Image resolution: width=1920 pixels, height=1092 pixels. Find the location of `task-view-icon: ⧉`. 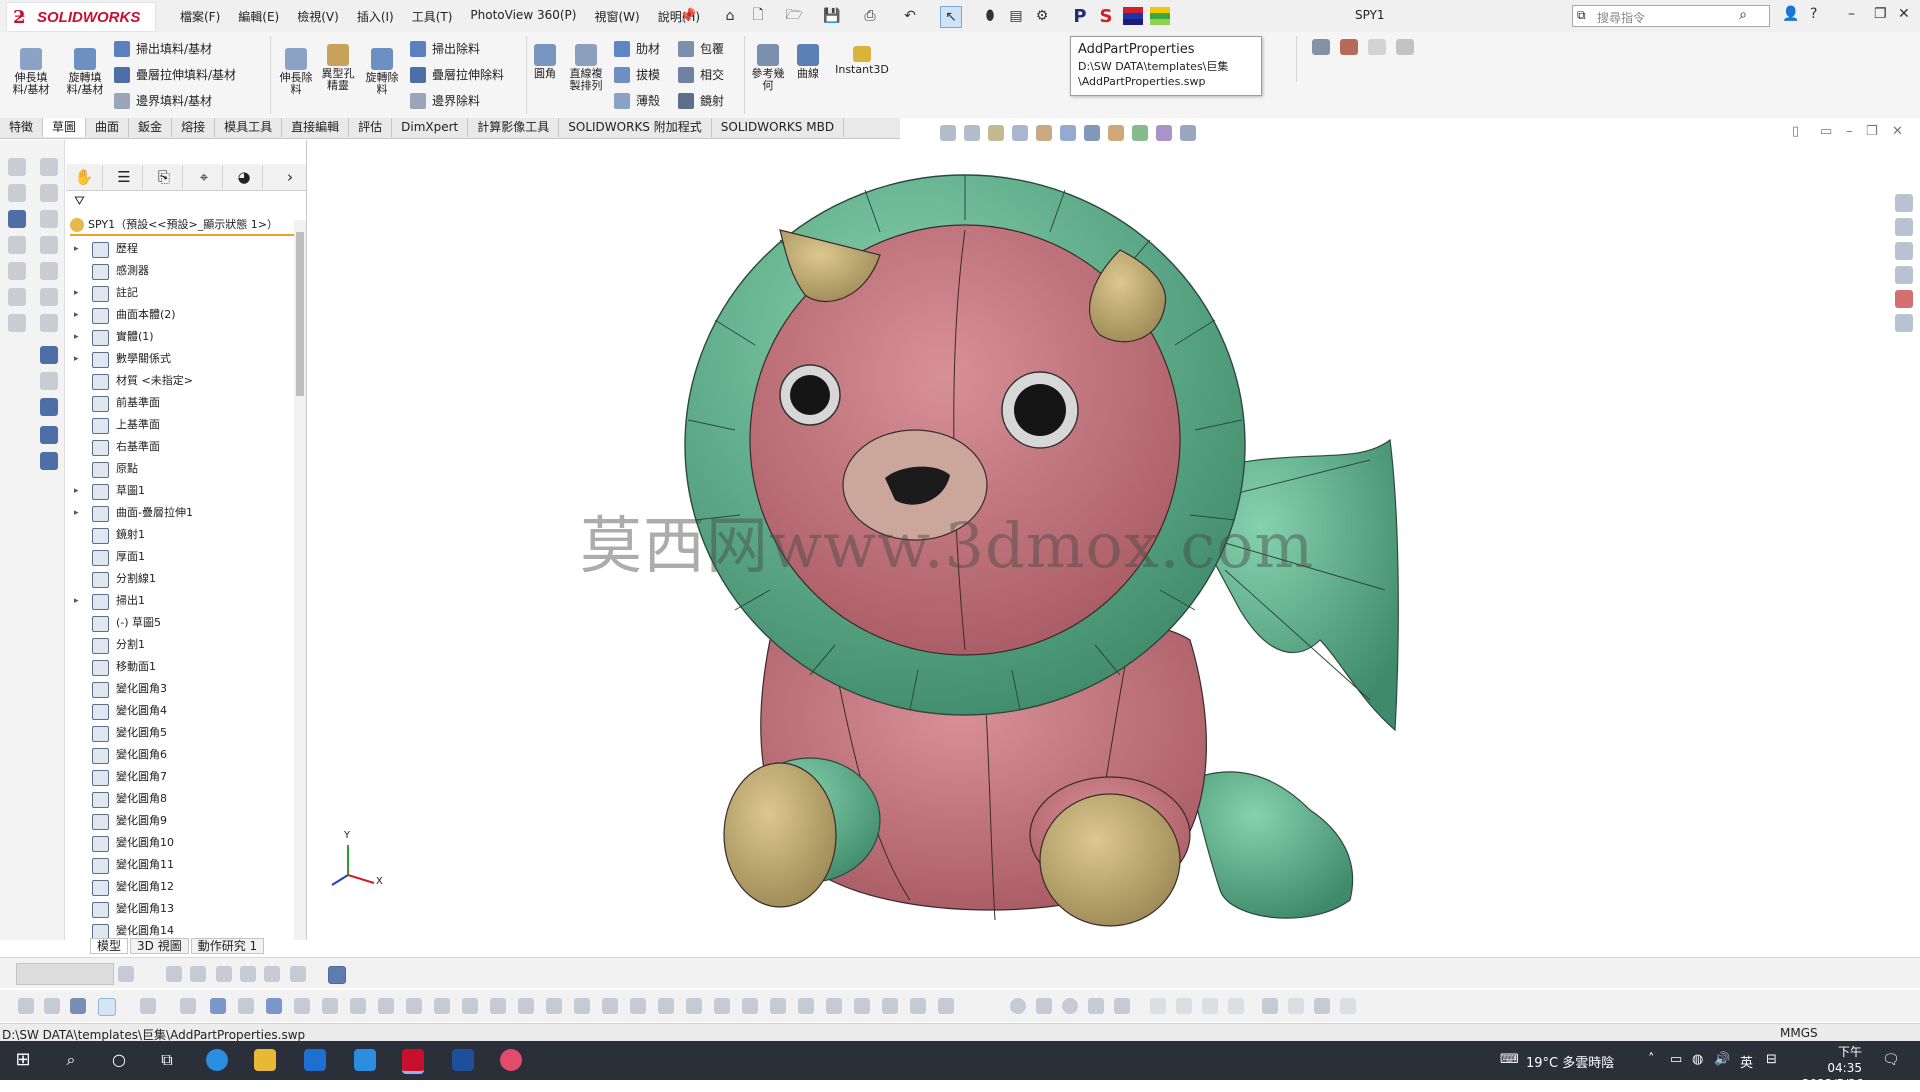

task-view-icon: ⧉ is located at coordinates (167, 1060).